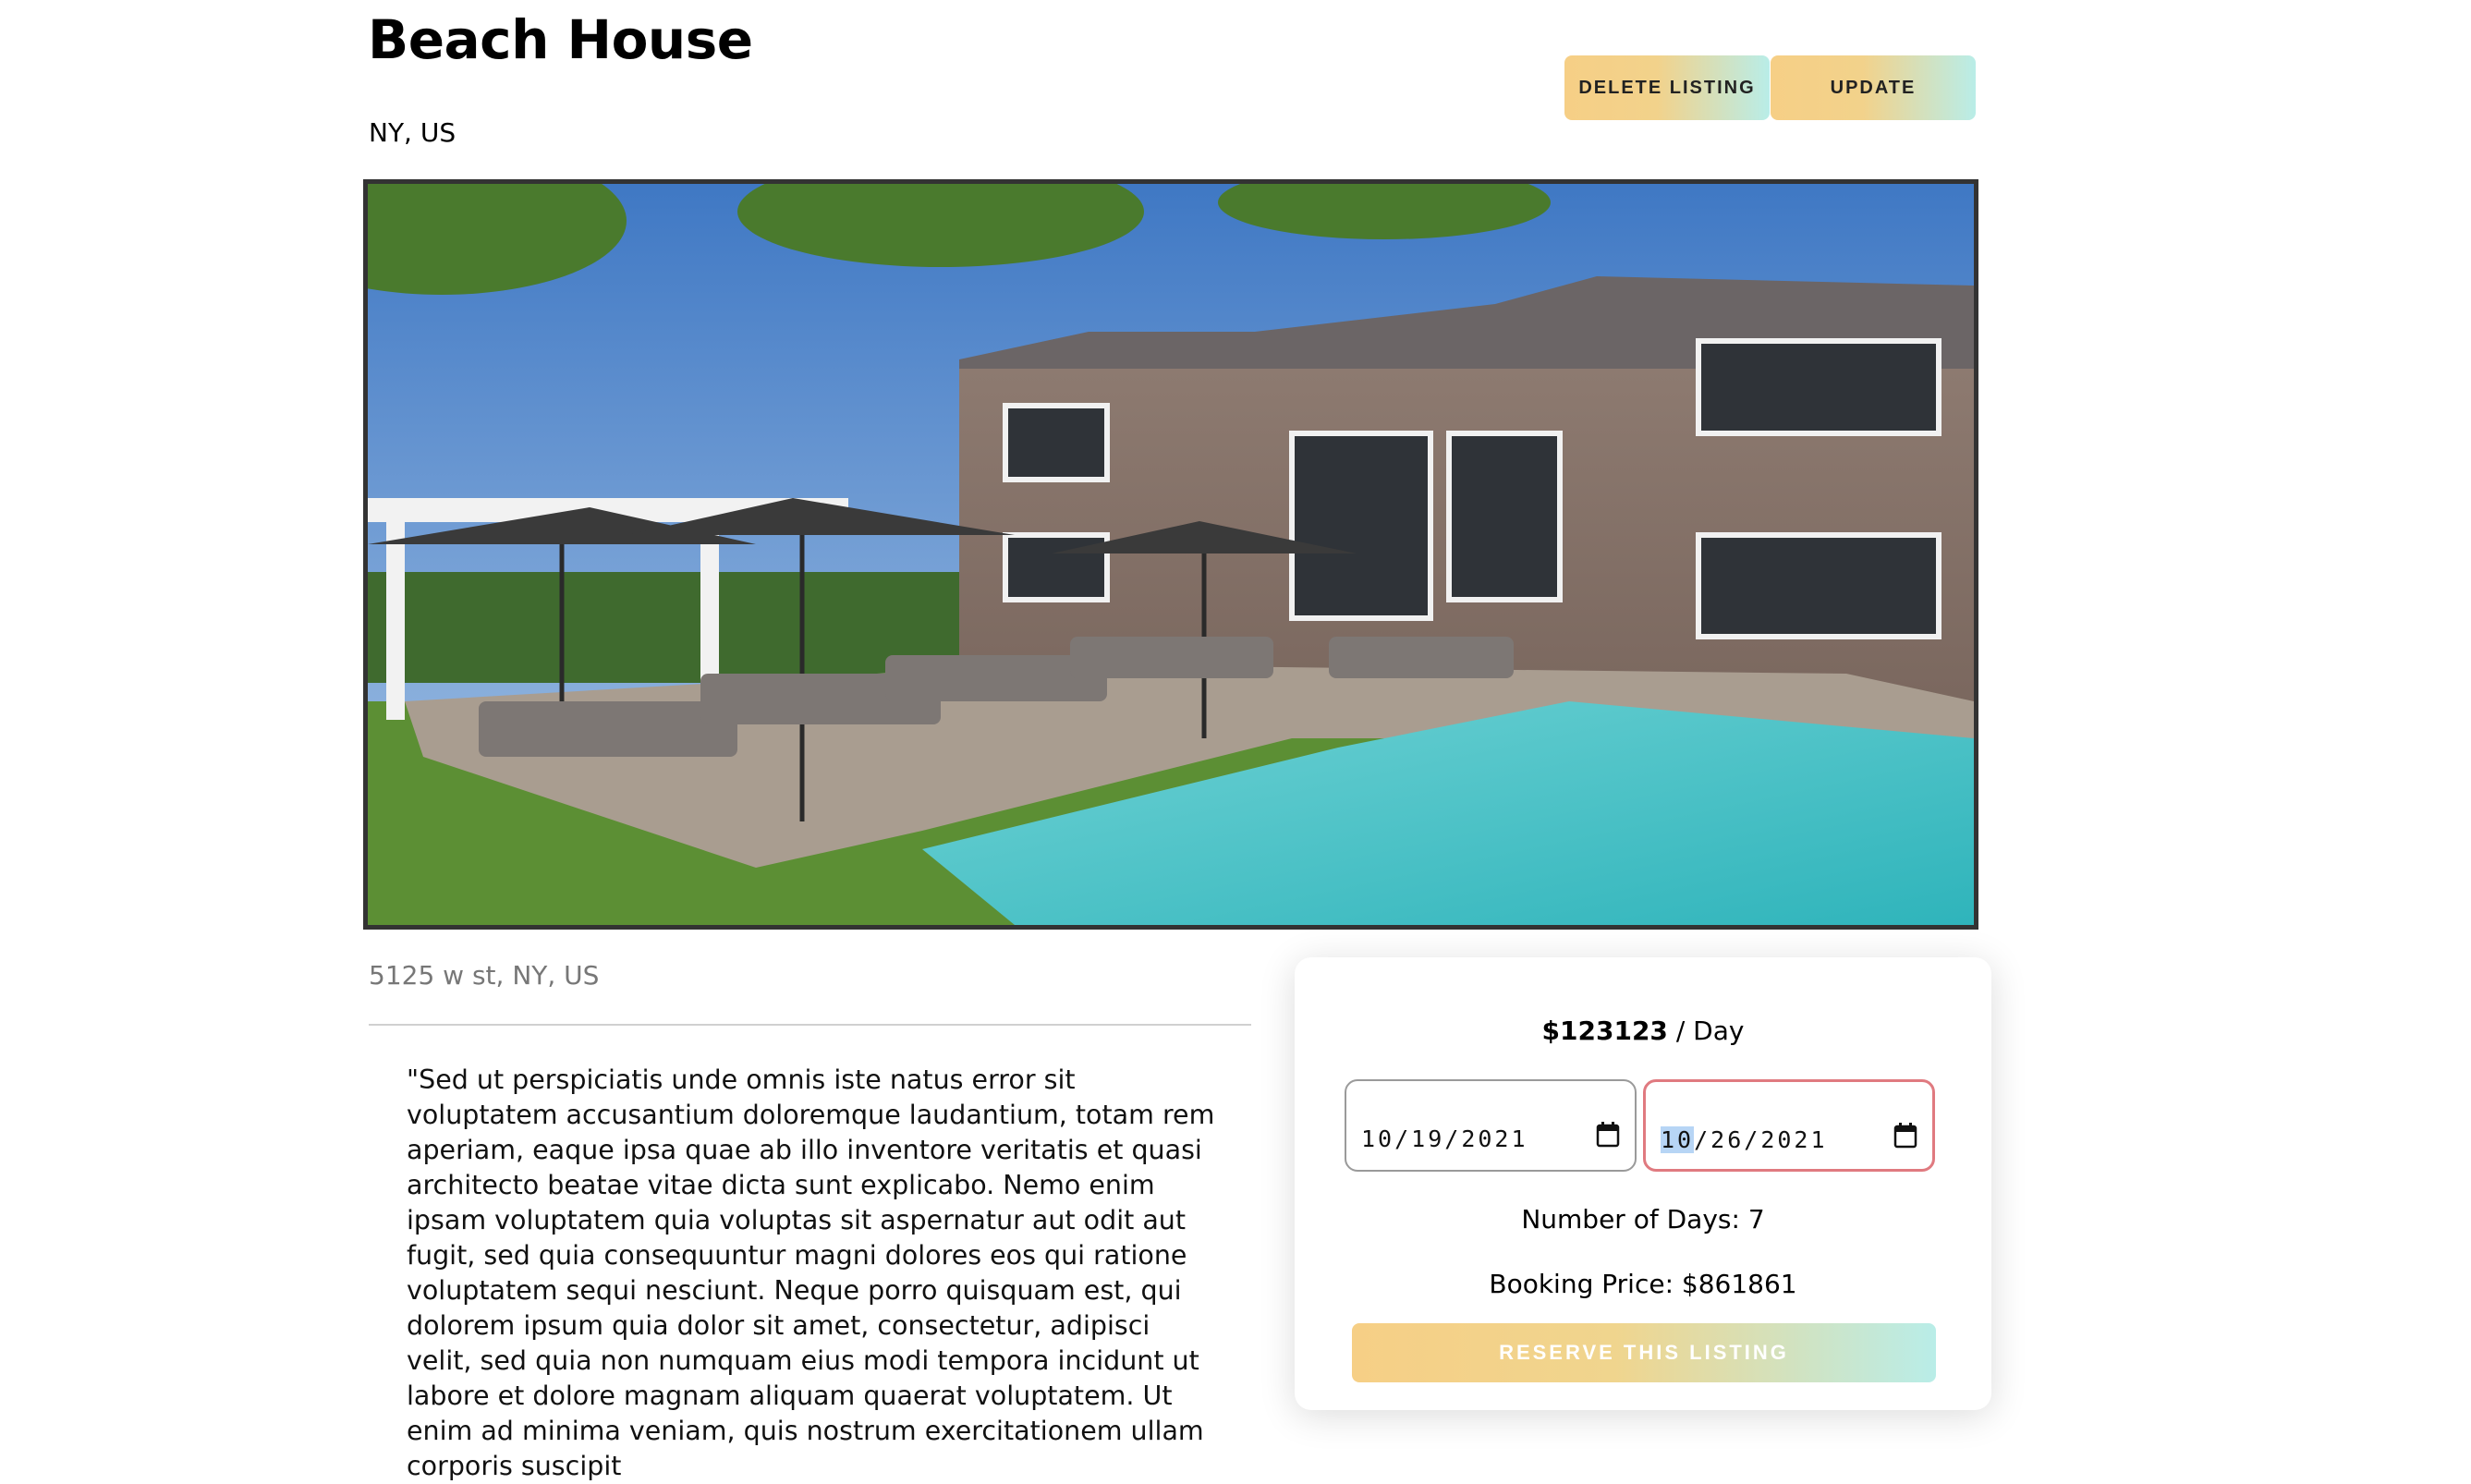 The height and width of the screenshot is (1484, 2471). What do you see at coordinates (810, 1025) in the screenshot?
I see `divider` at bounding box center [810, 1025].